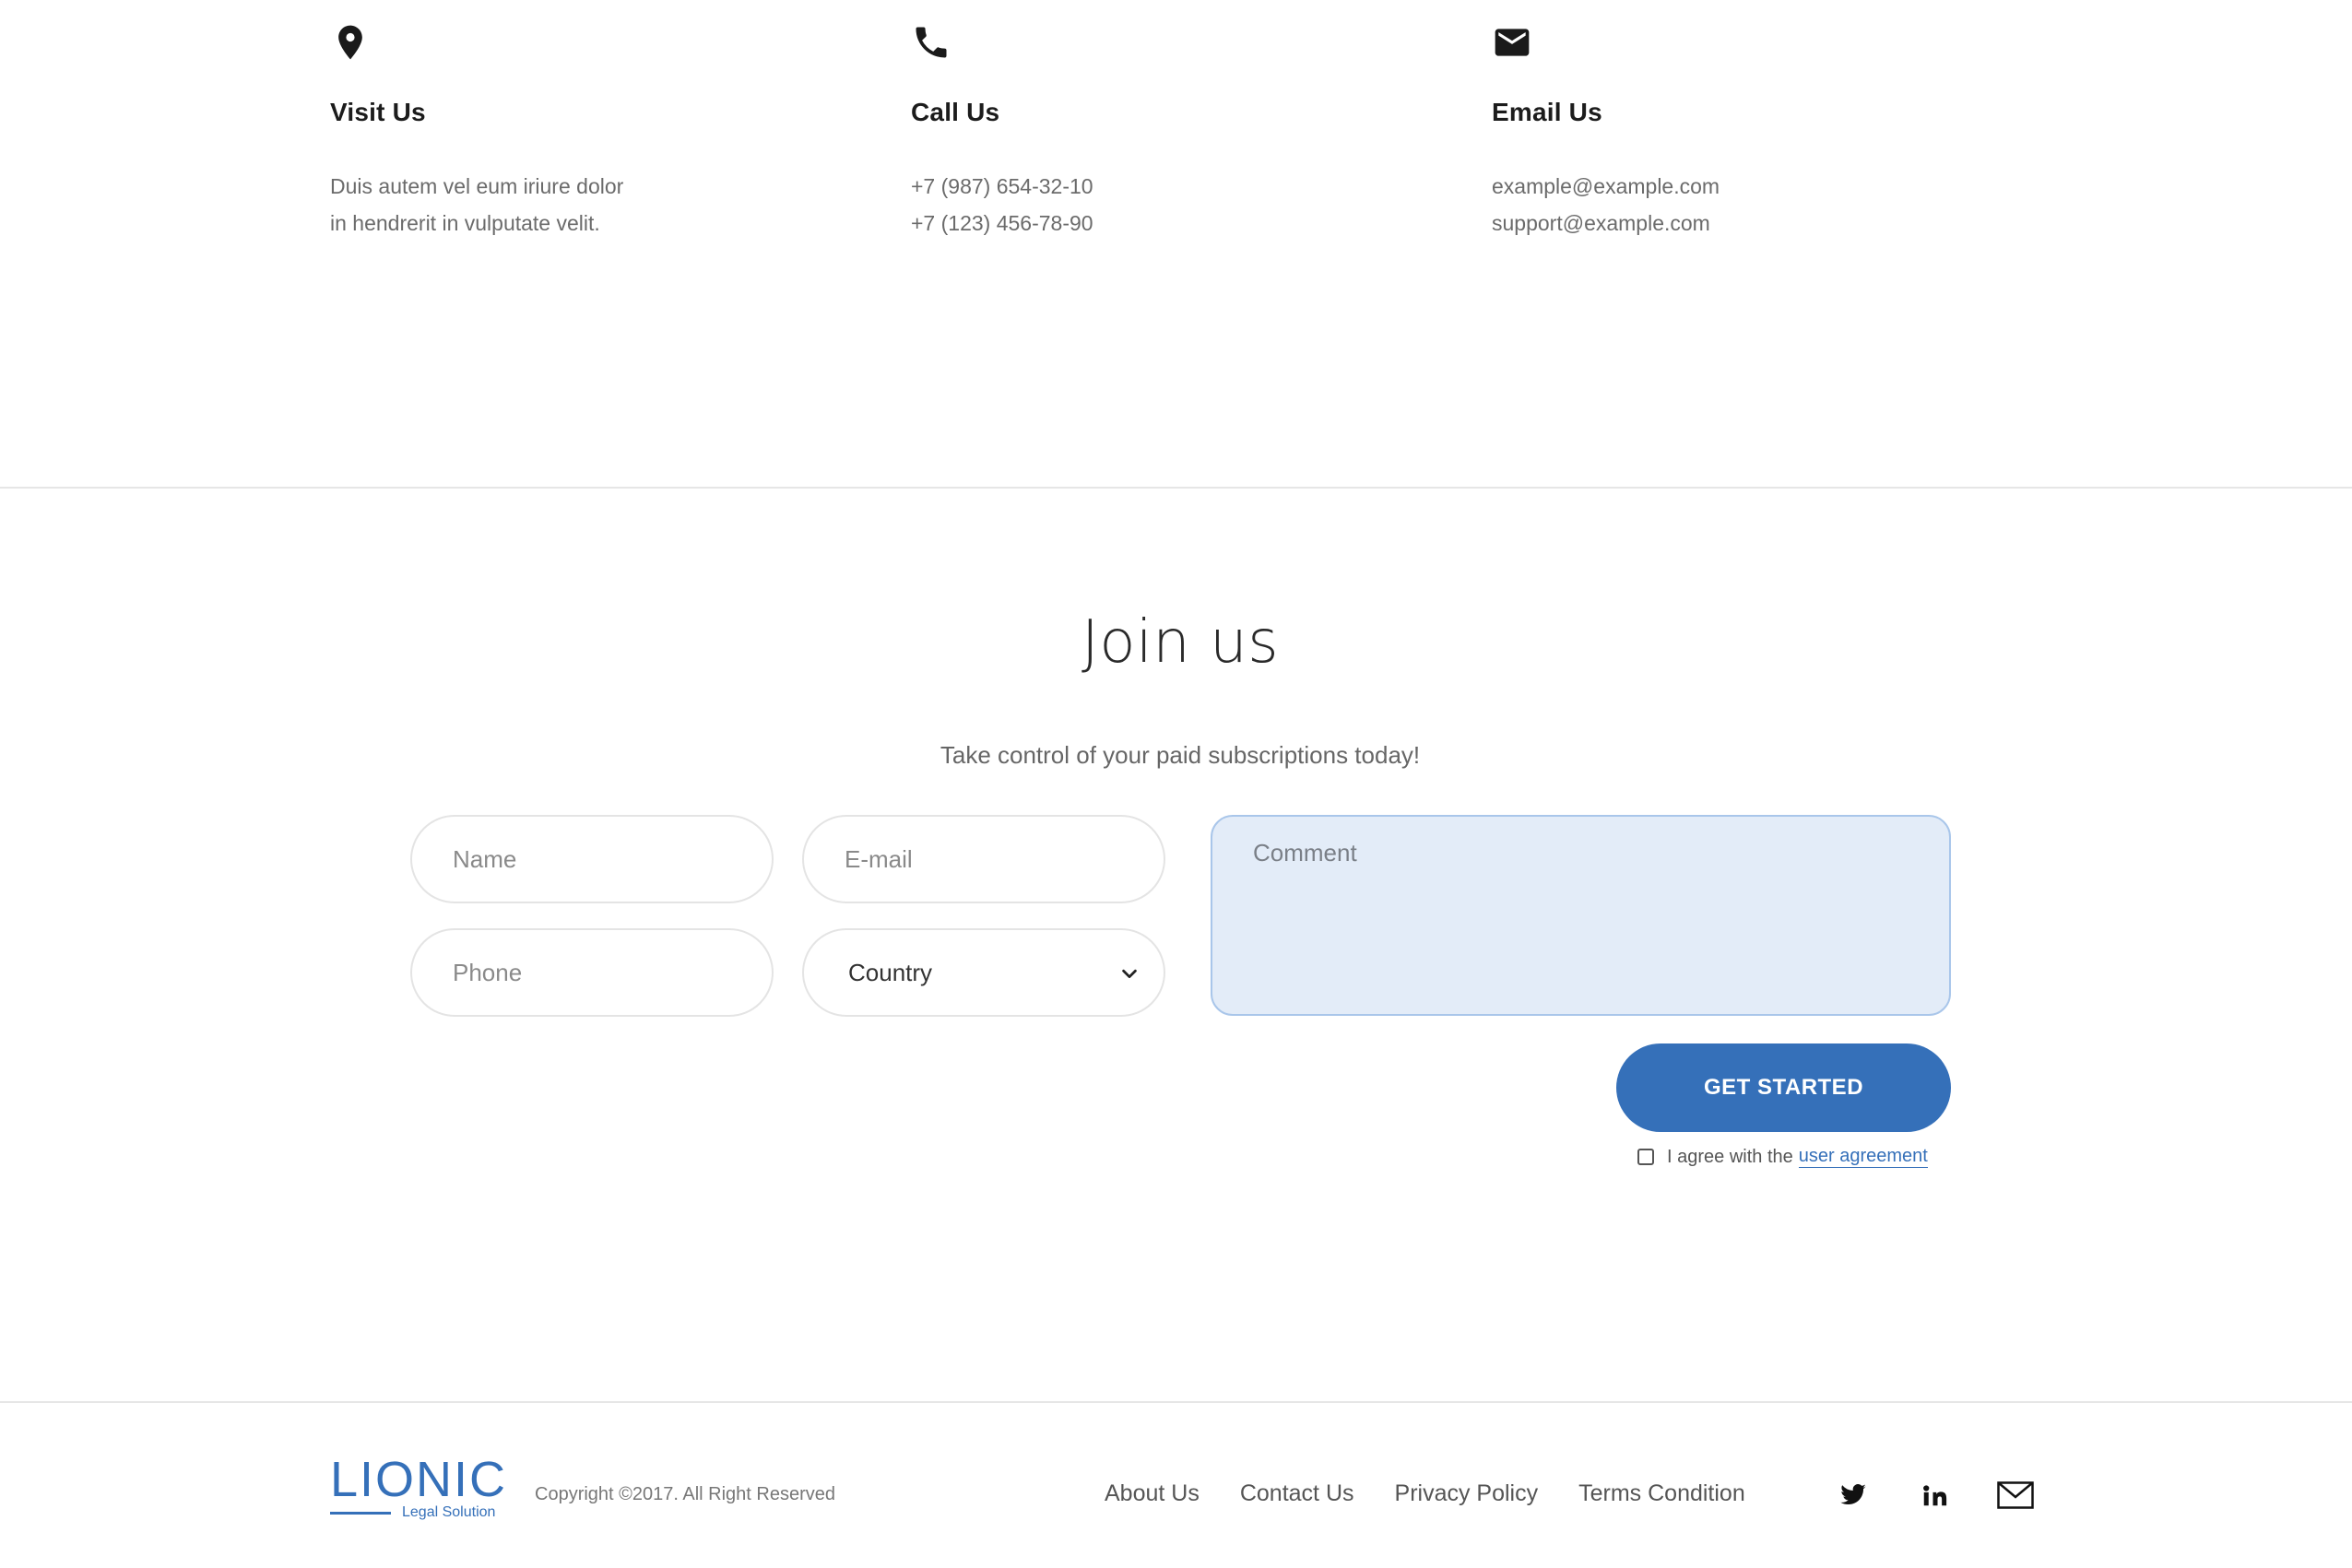 The image size is (2352, 1568). Describe the element at coordinates (465, 223) in the screenshot. I see `visit-line-2: in hendrerit in vulputate velit.` at that location.